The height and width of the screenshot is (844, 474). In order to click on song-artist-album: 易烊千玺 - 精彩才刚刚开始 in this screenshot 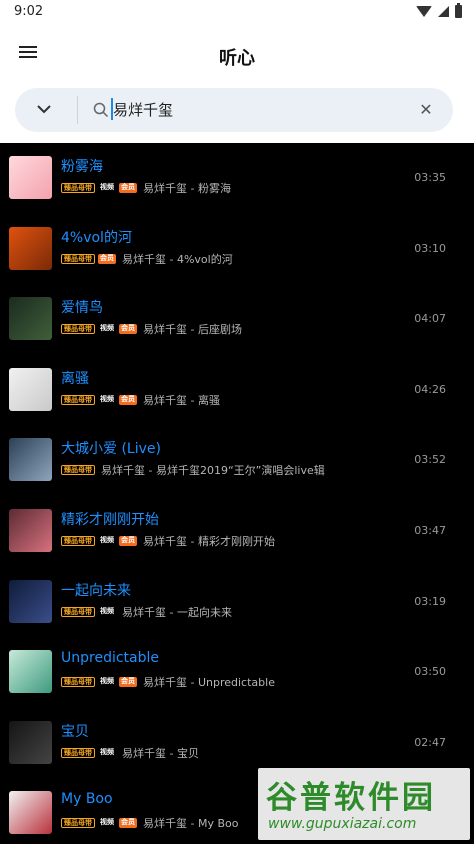, I will do `click(209, 541)`.